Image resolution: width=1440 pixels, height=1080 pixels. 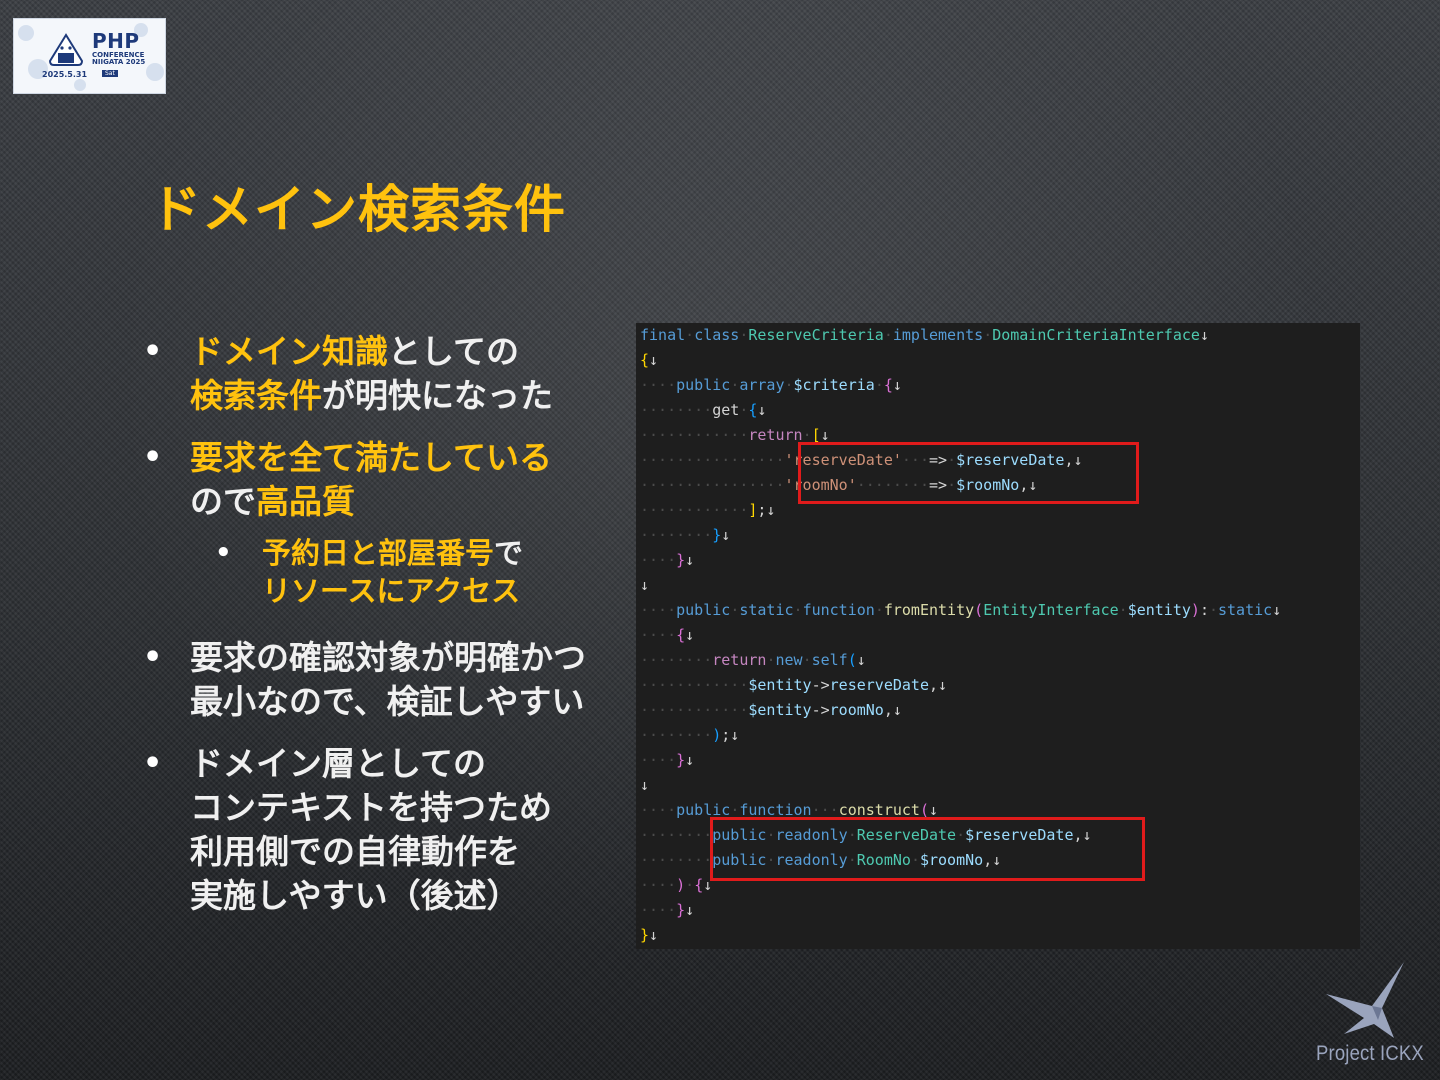 I want to click on code-token: array, so click(x=762, y=385).